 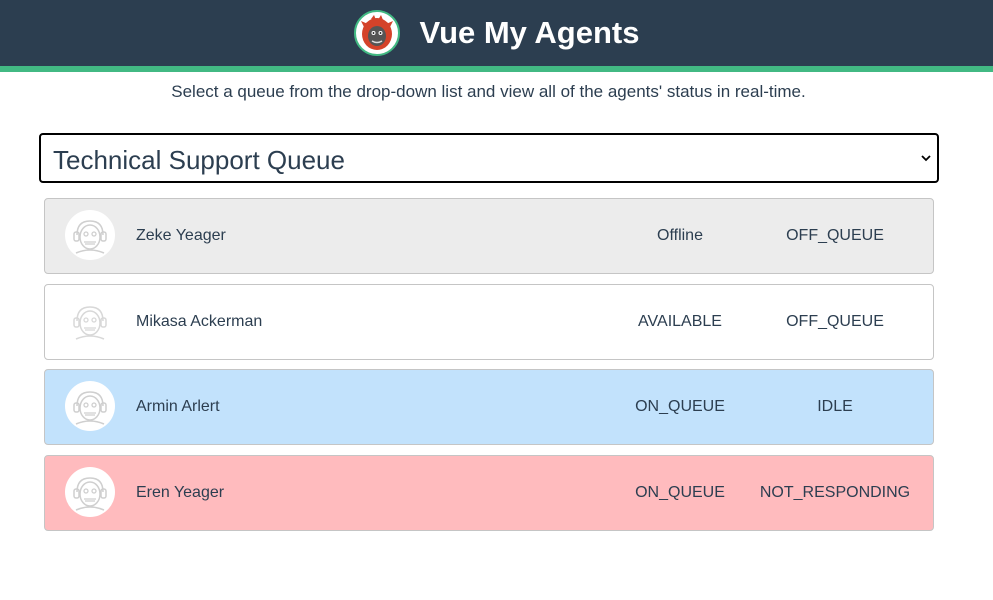 What do you see at coordinates (376, 33) in the screenshot?
I see `orangutan-logo-icon` at bounding box center [376, 33].